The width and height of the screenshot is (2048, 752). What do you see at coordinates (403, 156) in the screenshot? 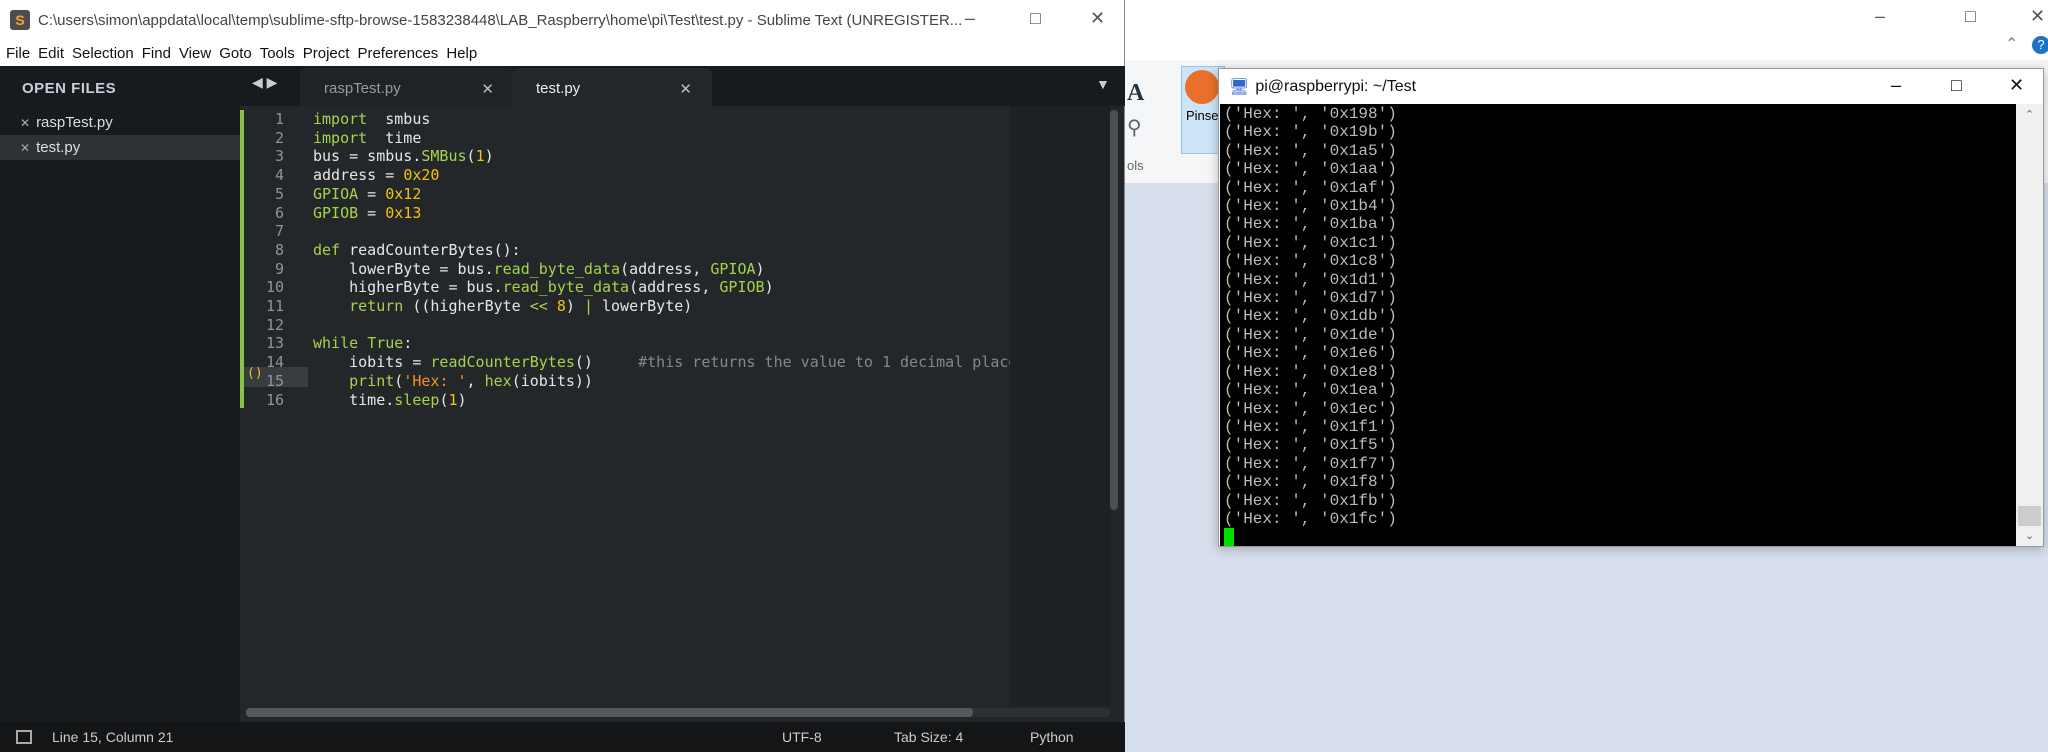
I see `code-line: bus = smbus.SMBus(1)` at bounding box center [403, 156].